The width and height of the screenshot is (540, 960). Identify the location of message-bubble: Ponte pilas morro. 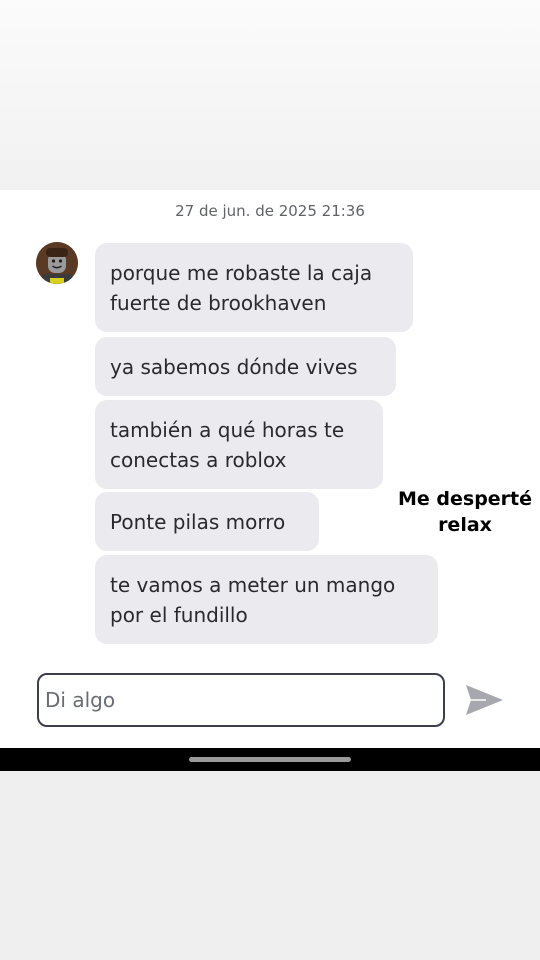
(207, 521).